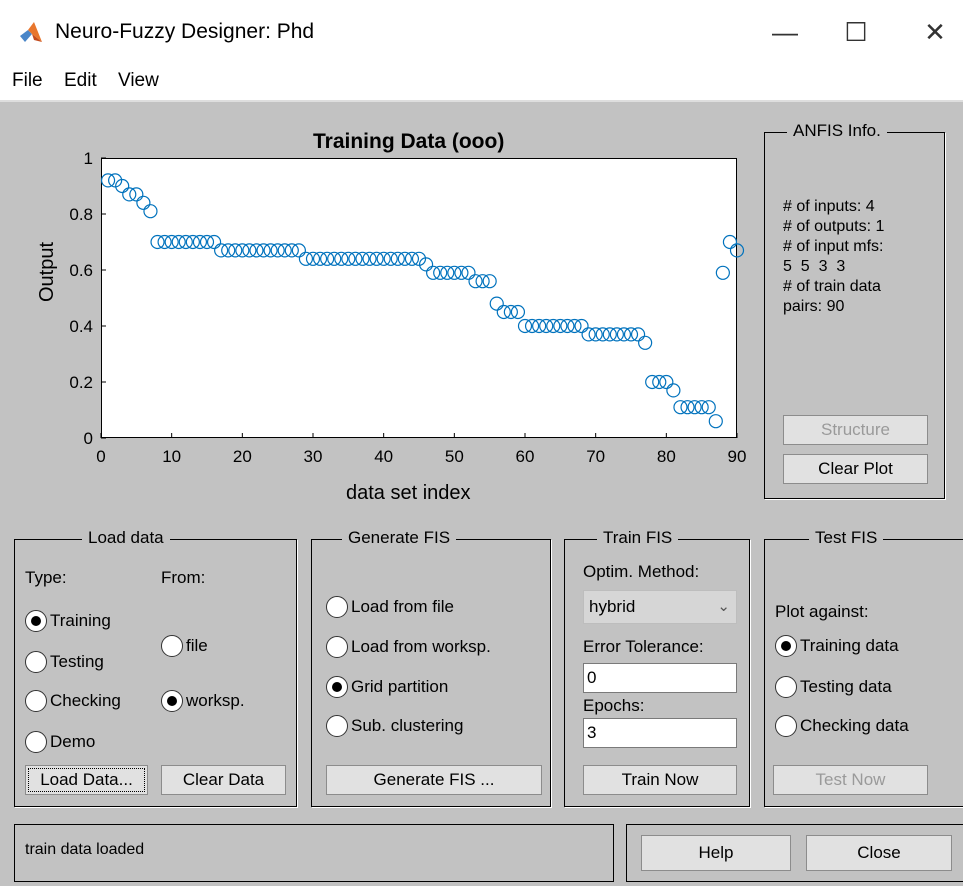 This screenshot has width=963, height=886. I want to click on plot-against-label: Plot against:, so click(822, 611).